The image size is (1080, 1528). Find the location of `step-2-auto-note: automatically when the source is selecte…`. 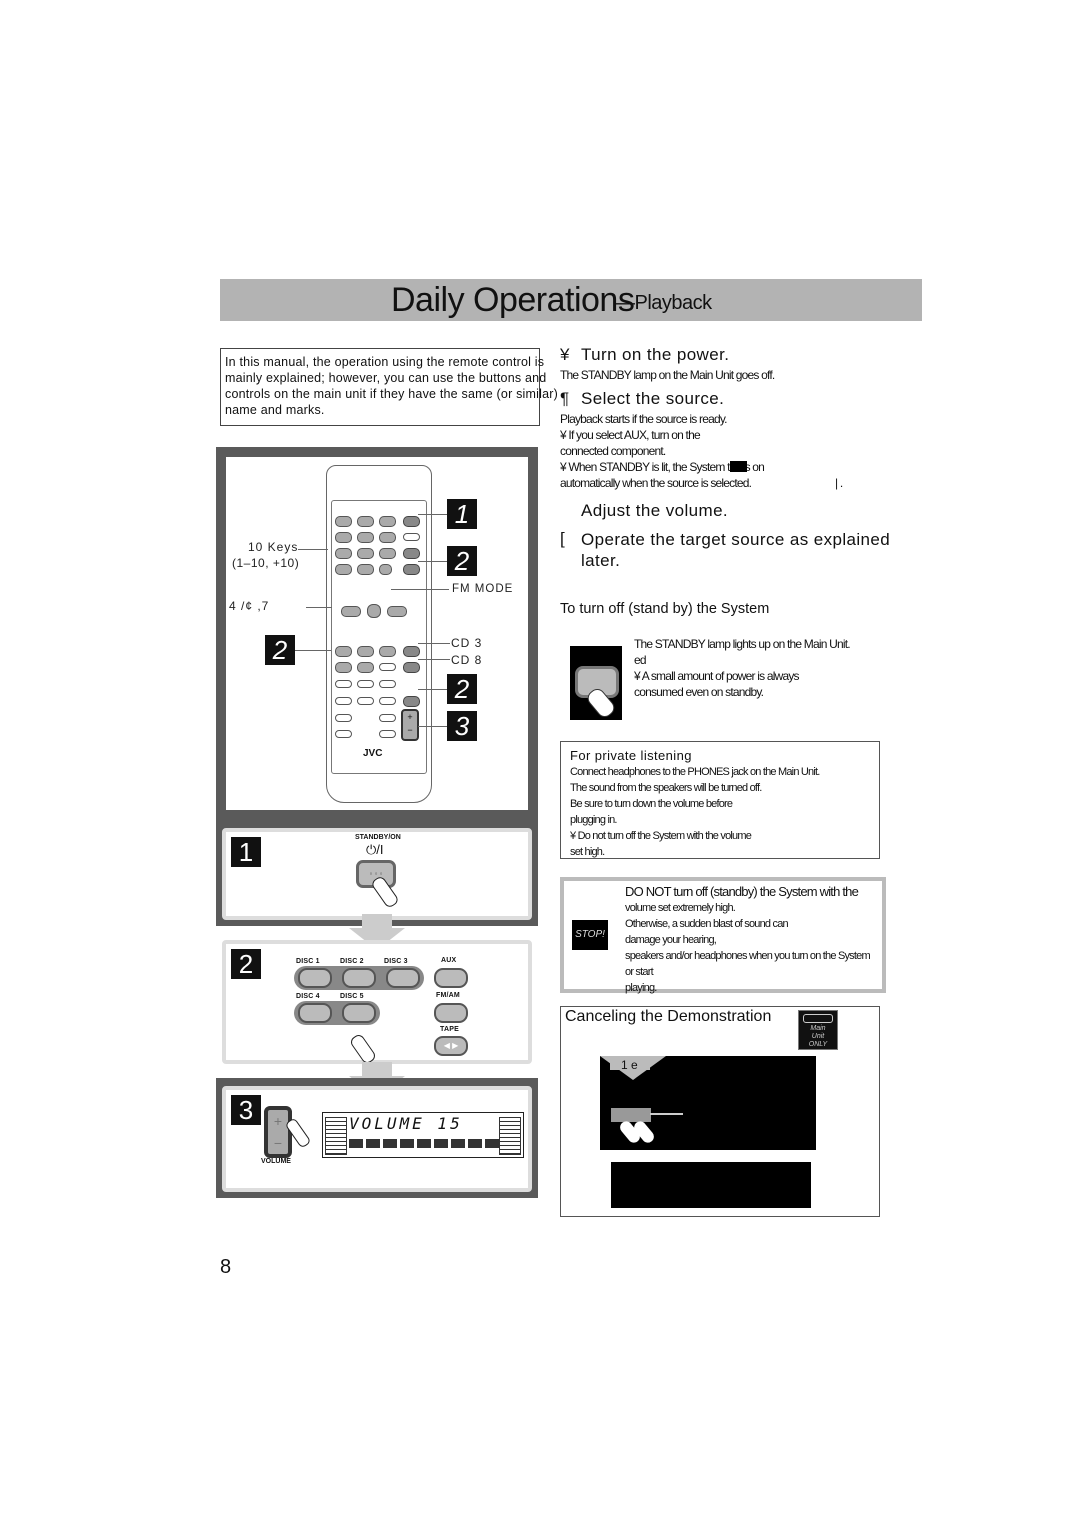

step-2-auto-note: automatically when the source is selecte… is located at coordinates (656, 483).